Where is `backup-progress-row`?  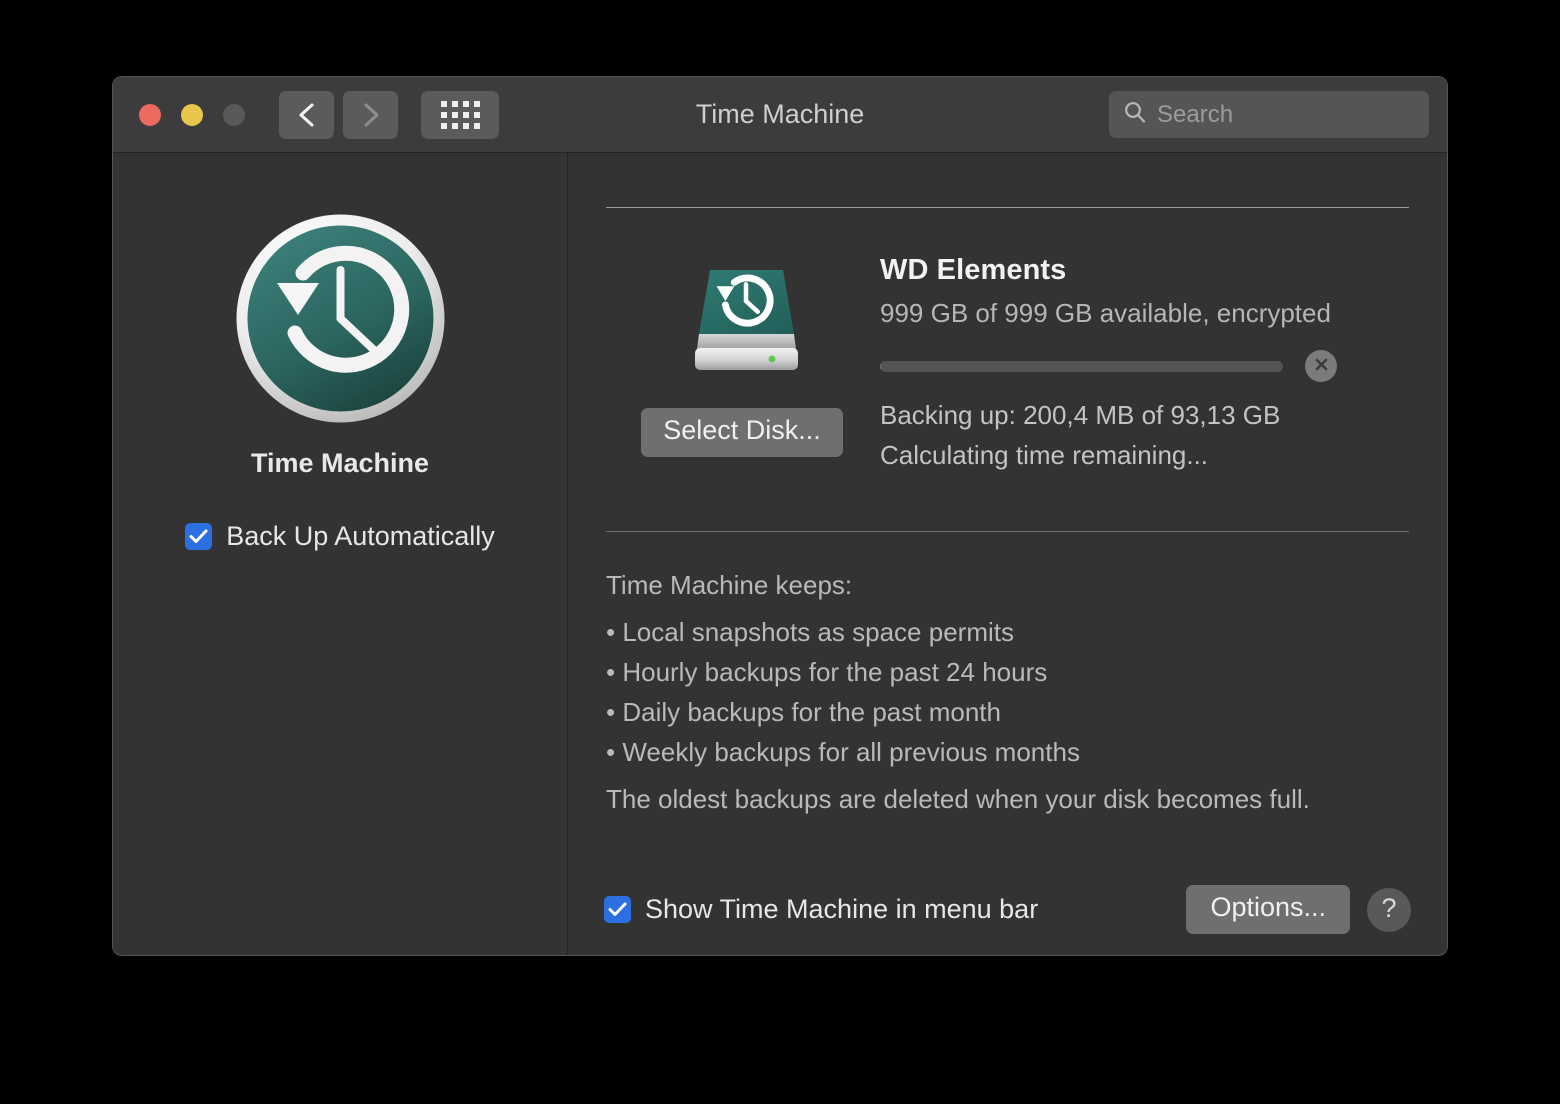 backup-progress-row is located at coordinates (1145, 366).